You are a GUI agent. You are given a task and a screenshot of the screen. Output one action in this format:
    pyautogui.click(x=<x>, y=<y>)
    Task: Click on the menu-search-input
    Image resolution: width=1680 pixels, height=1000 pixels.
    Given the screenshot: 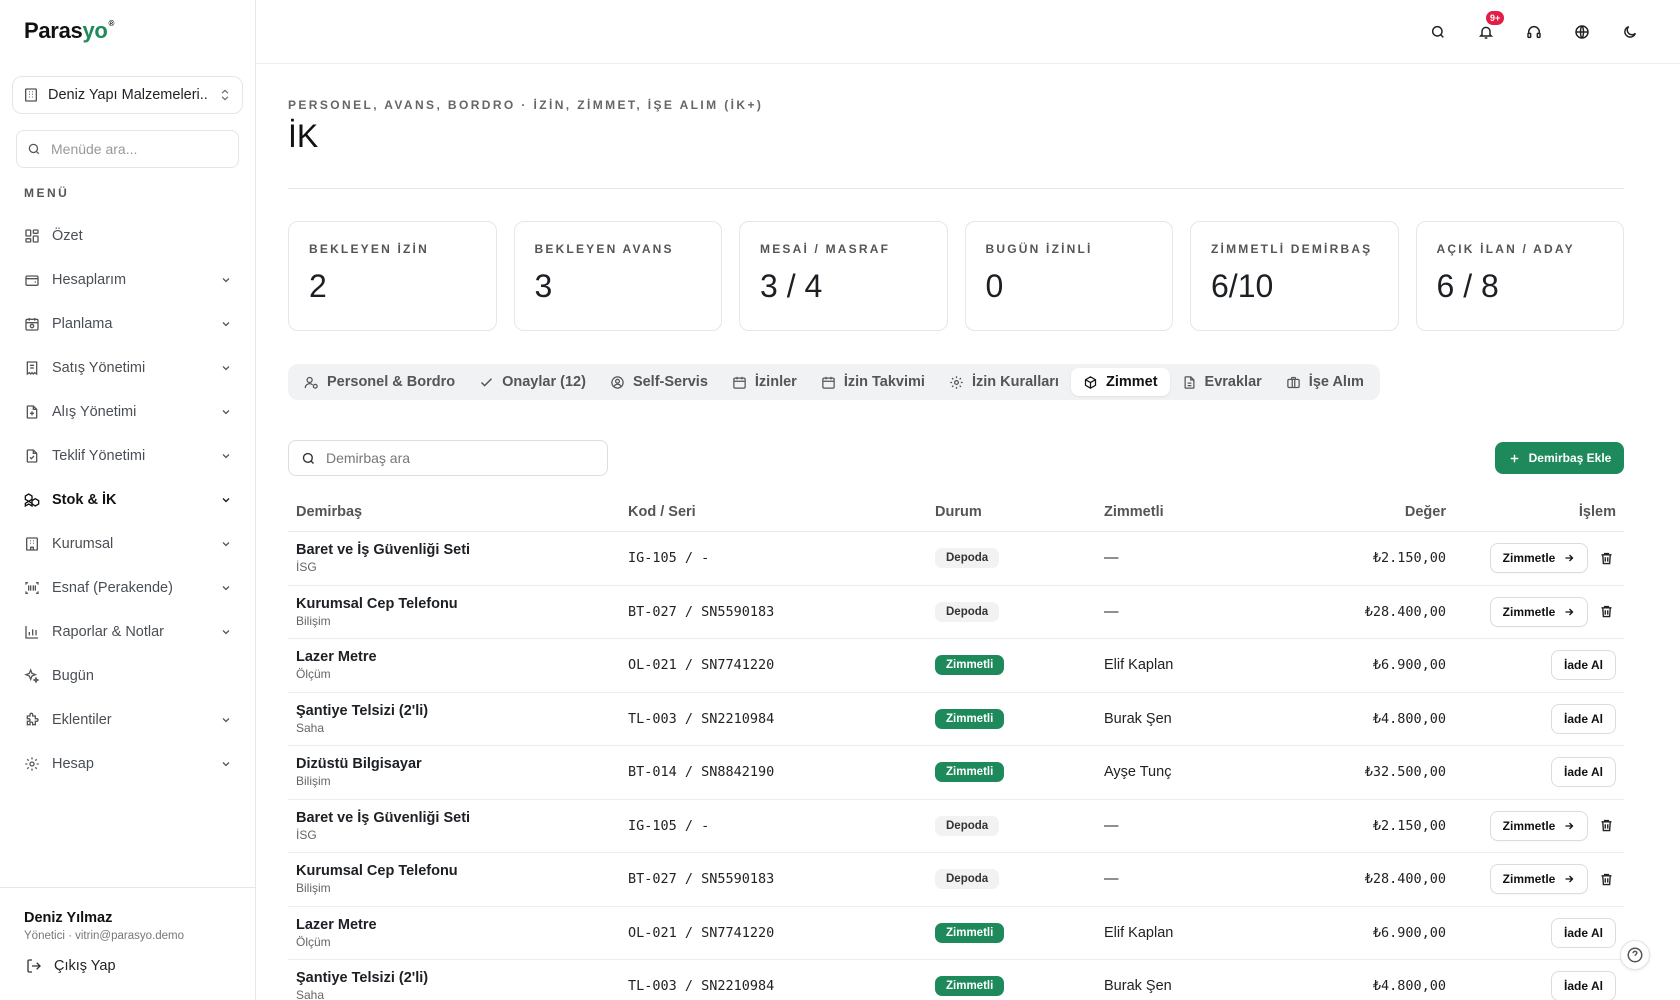 What is the action you would take?
    pyautogui.click(x=136, y=149)
    